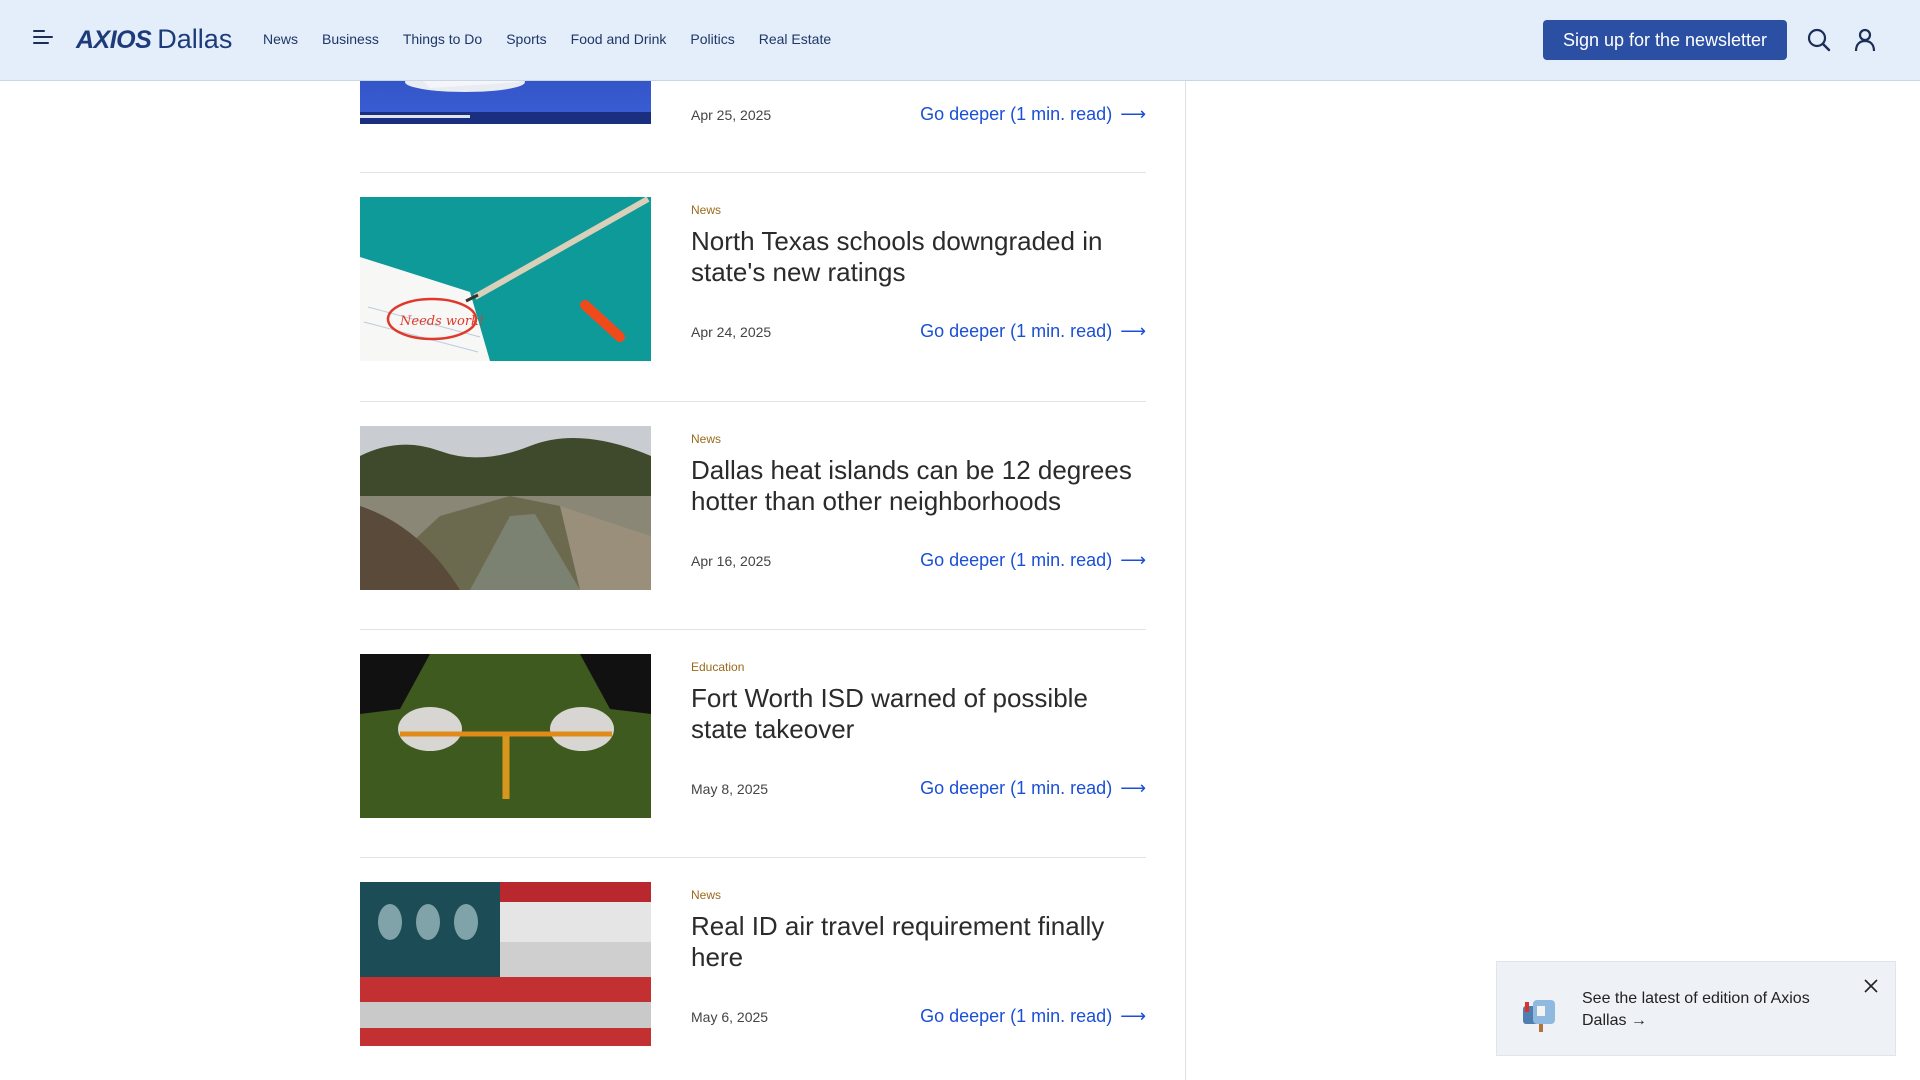  What do you see at coordinates (1185, 580) in the screenshot?
I see `column-divider` at bounding box center [1185, 580].